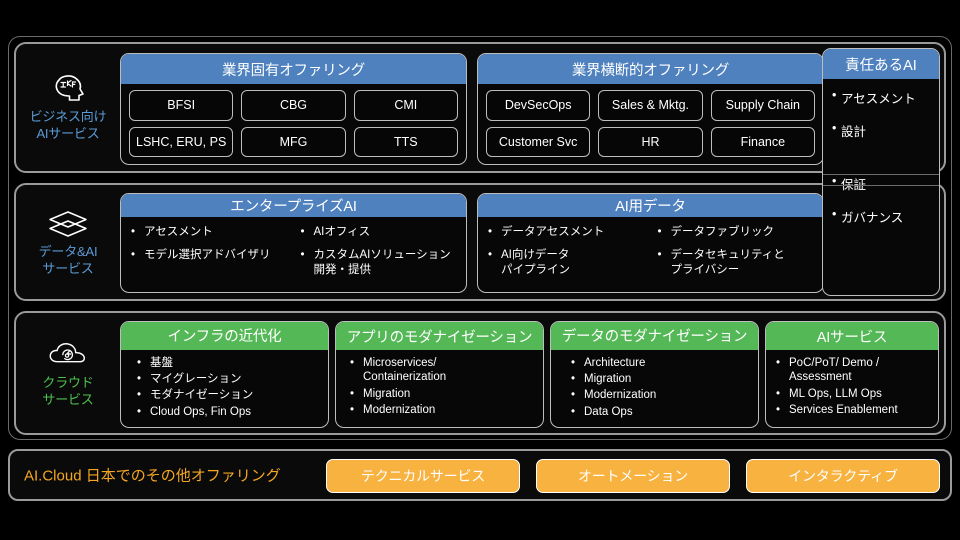  What do you see at coordinates (443, 394) in the screenshot?
I see `bullet-item: • Migration` at bounding box center [443, 394].